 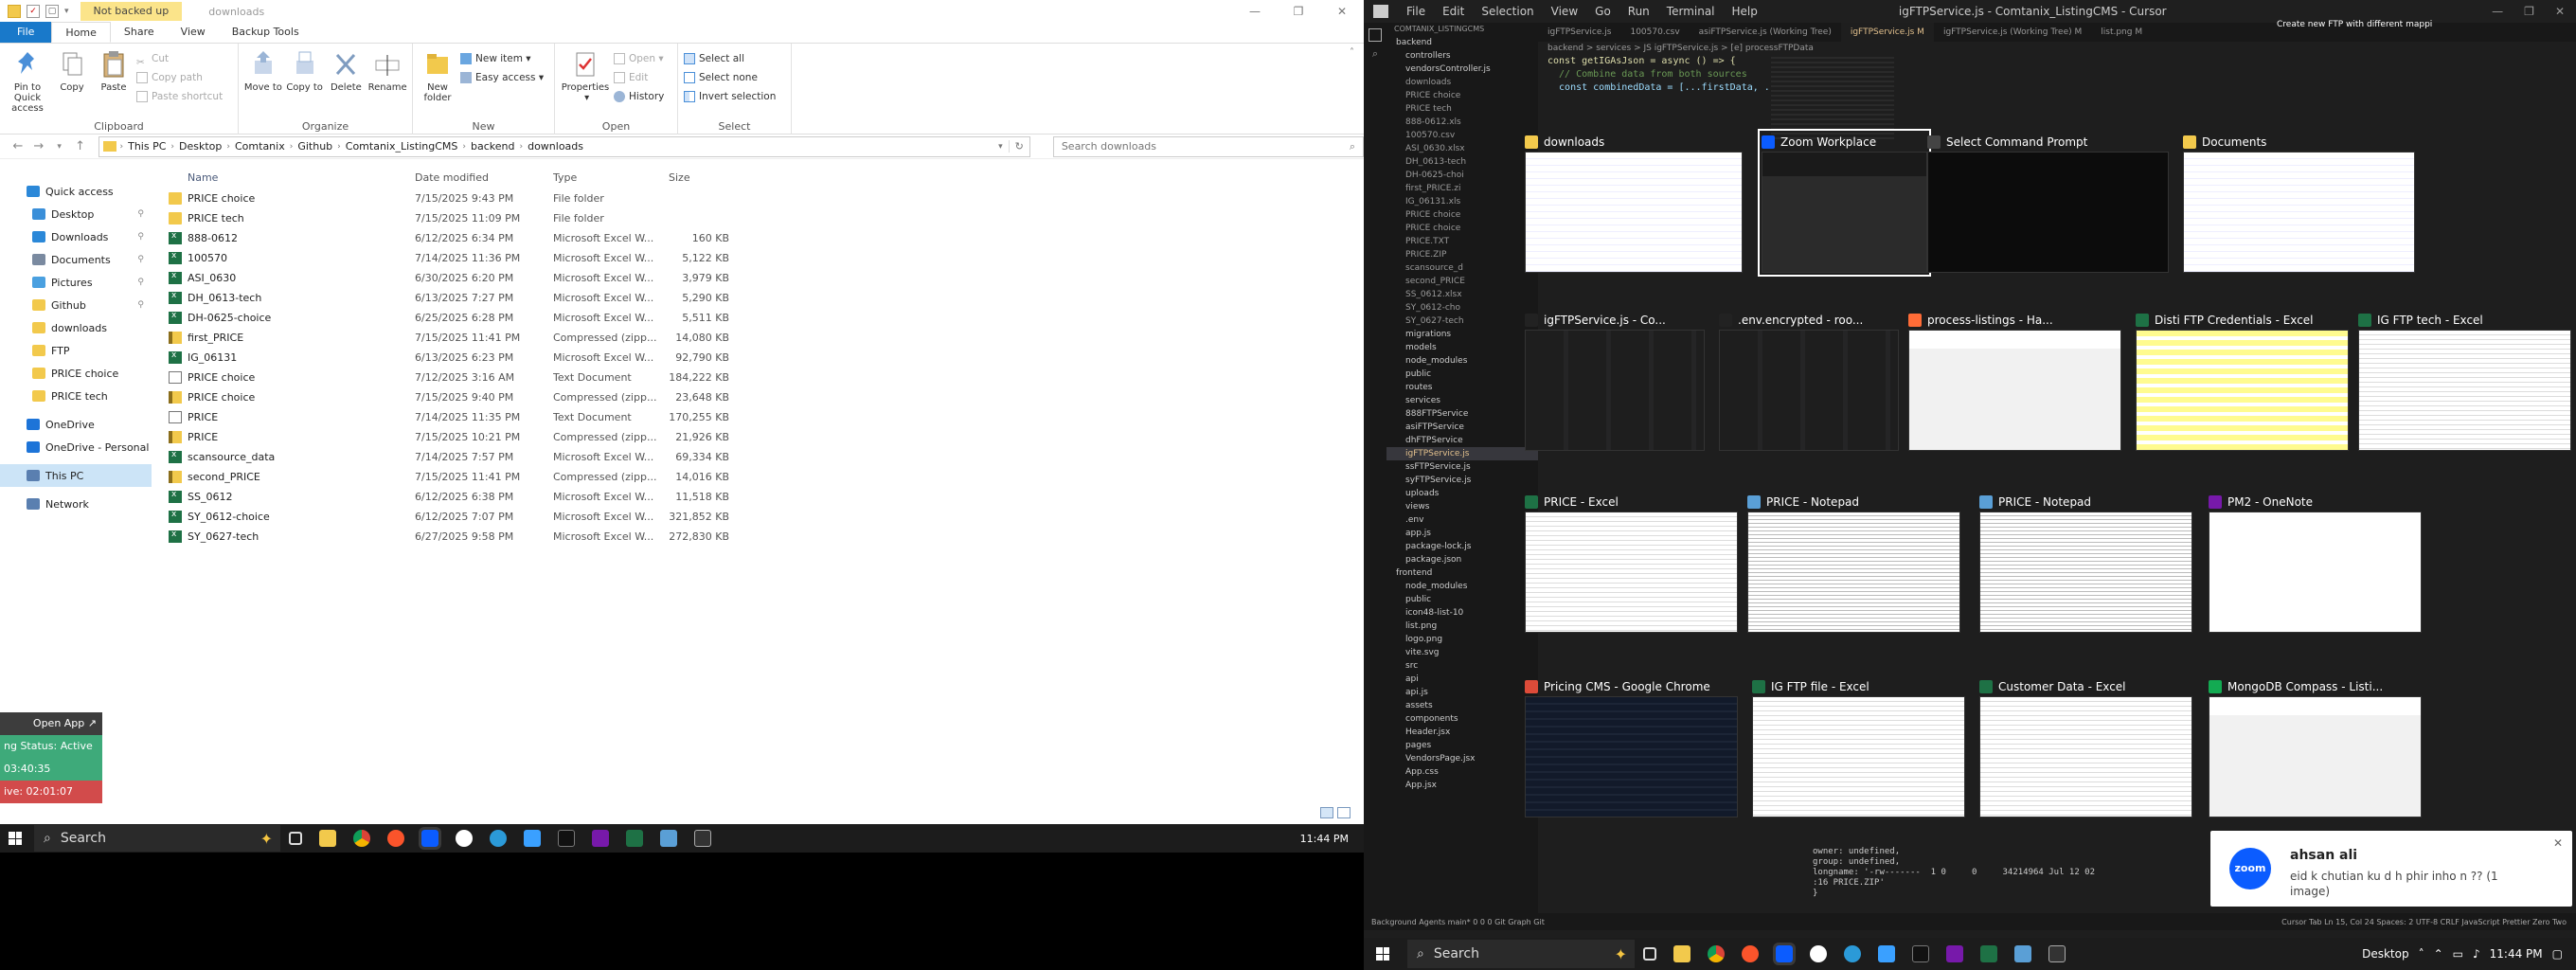 I want to click on tree-item: logo.png, so click(x=1462, y=639).